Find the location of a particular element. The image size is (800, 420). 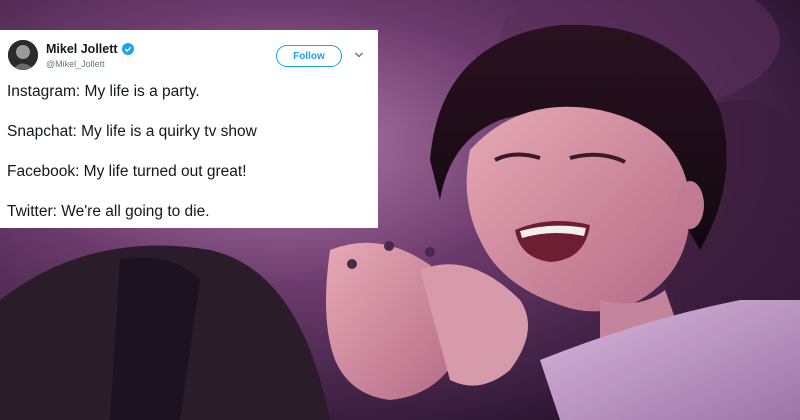

follow-button: Follow is located at coordinates (309, 56).